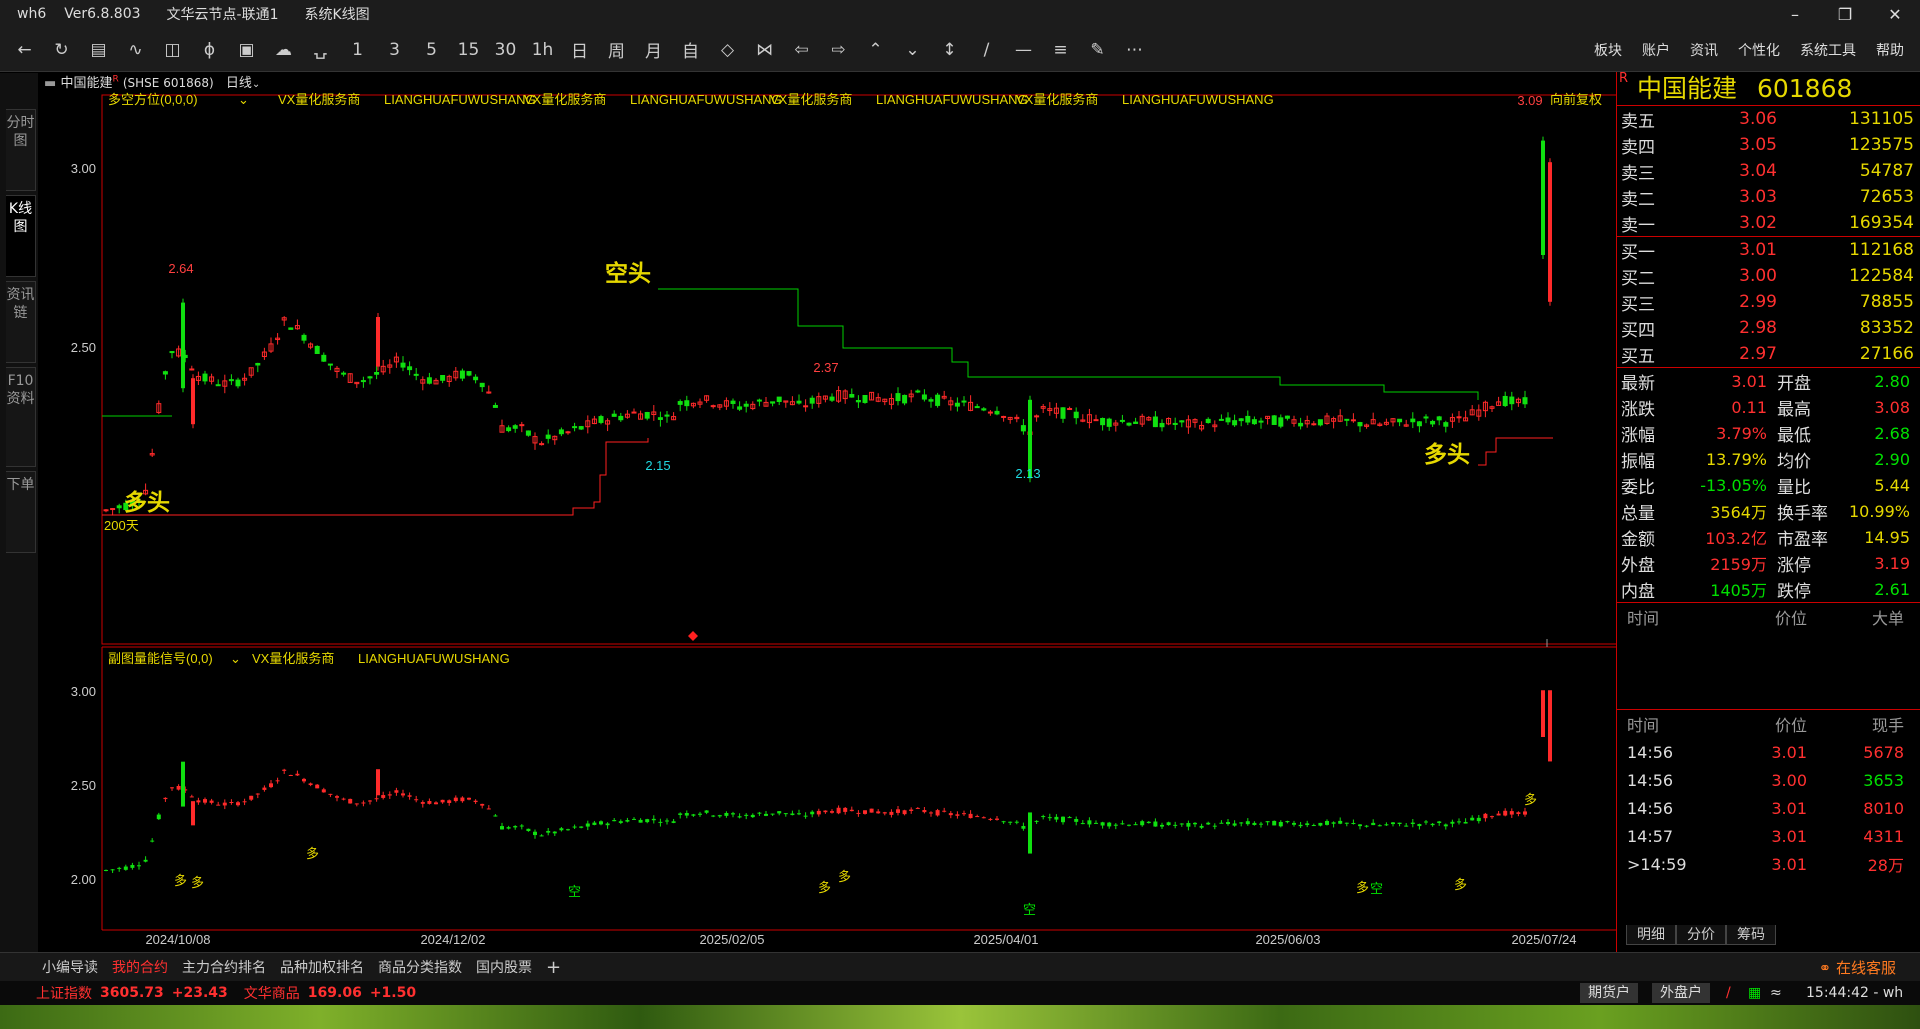 The image size is (1920, 1029). What do you see at coordinates (1828, 50) in the screenshot?
I see `menu-tools: 系统工具` at bounding box center [1828, 50].